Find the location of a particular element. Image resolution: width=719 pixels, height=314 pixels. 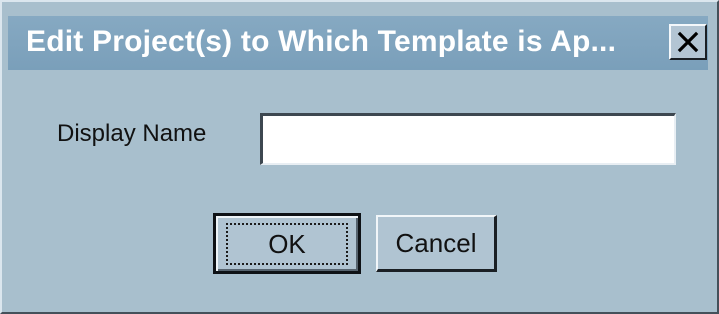

display-name-input is located at coordinates (468, 139).